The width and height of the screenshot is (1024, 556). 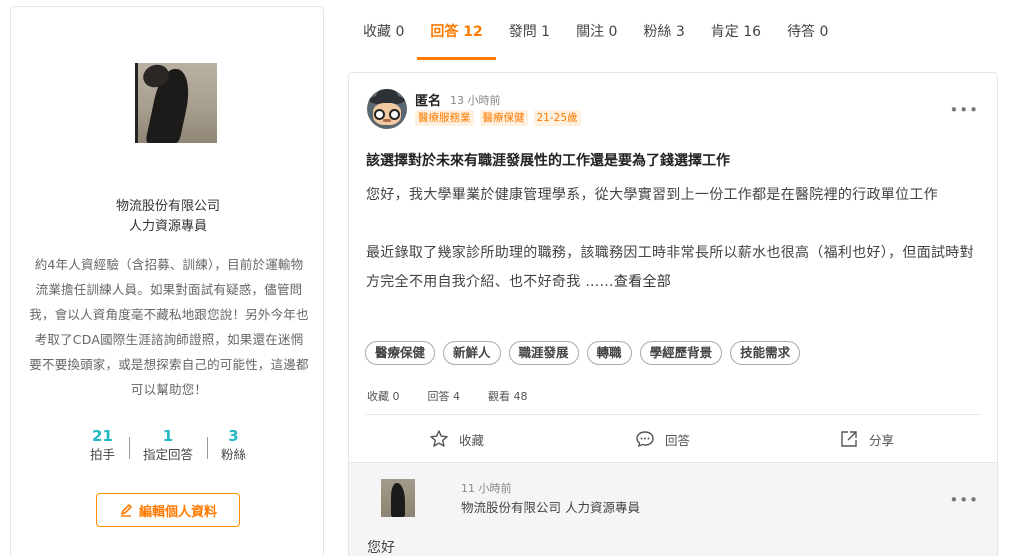 I want to click on divider, so click(x=673, y=414).